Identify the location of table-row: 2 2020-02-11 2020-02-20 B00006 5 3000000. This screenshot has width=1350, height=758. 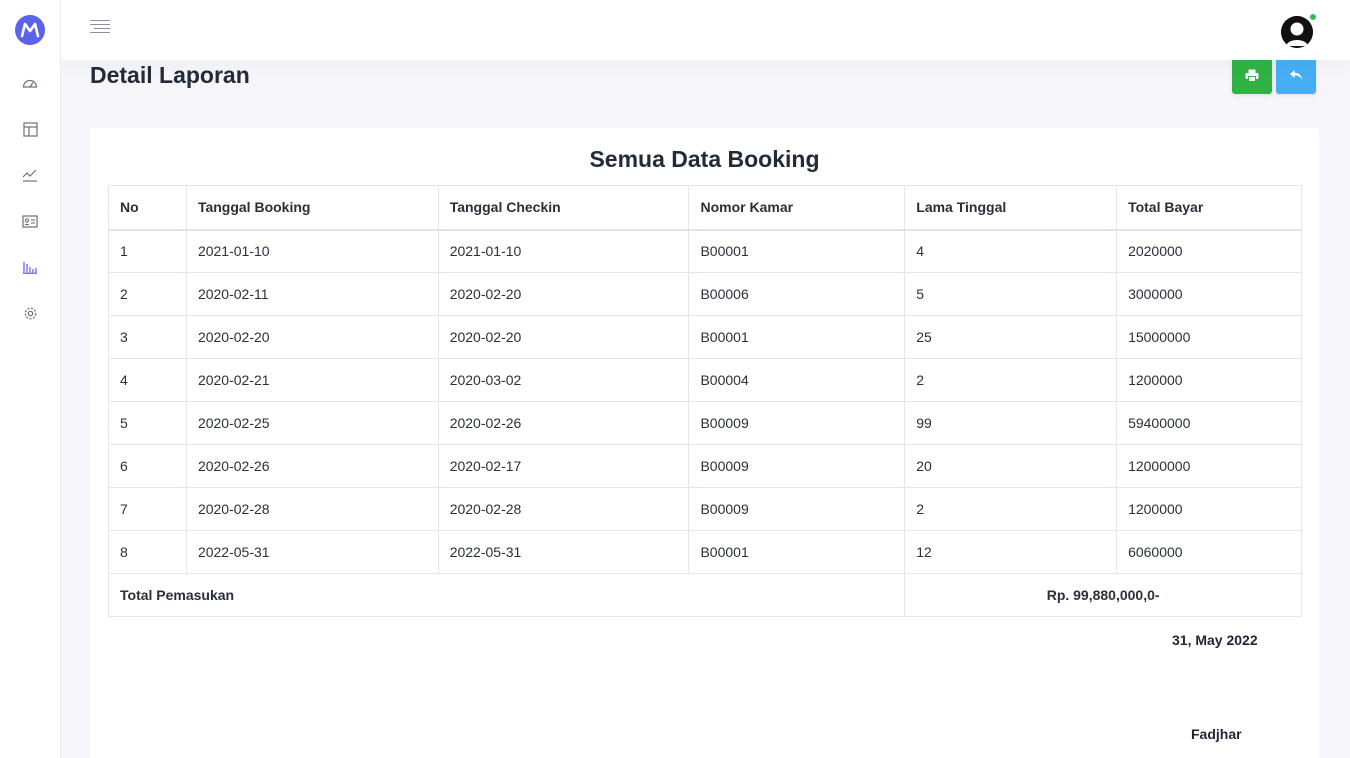
(705, 294).